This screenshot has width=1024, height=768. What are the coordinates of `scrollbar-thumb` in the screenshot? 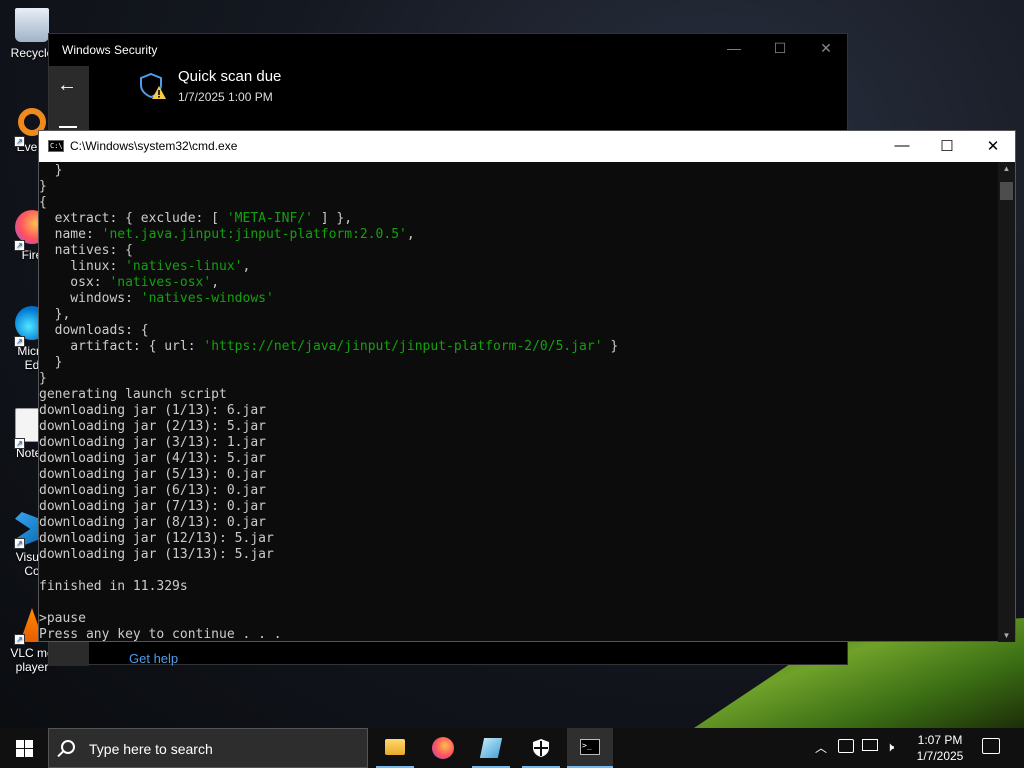 It's located at (1006, 191).